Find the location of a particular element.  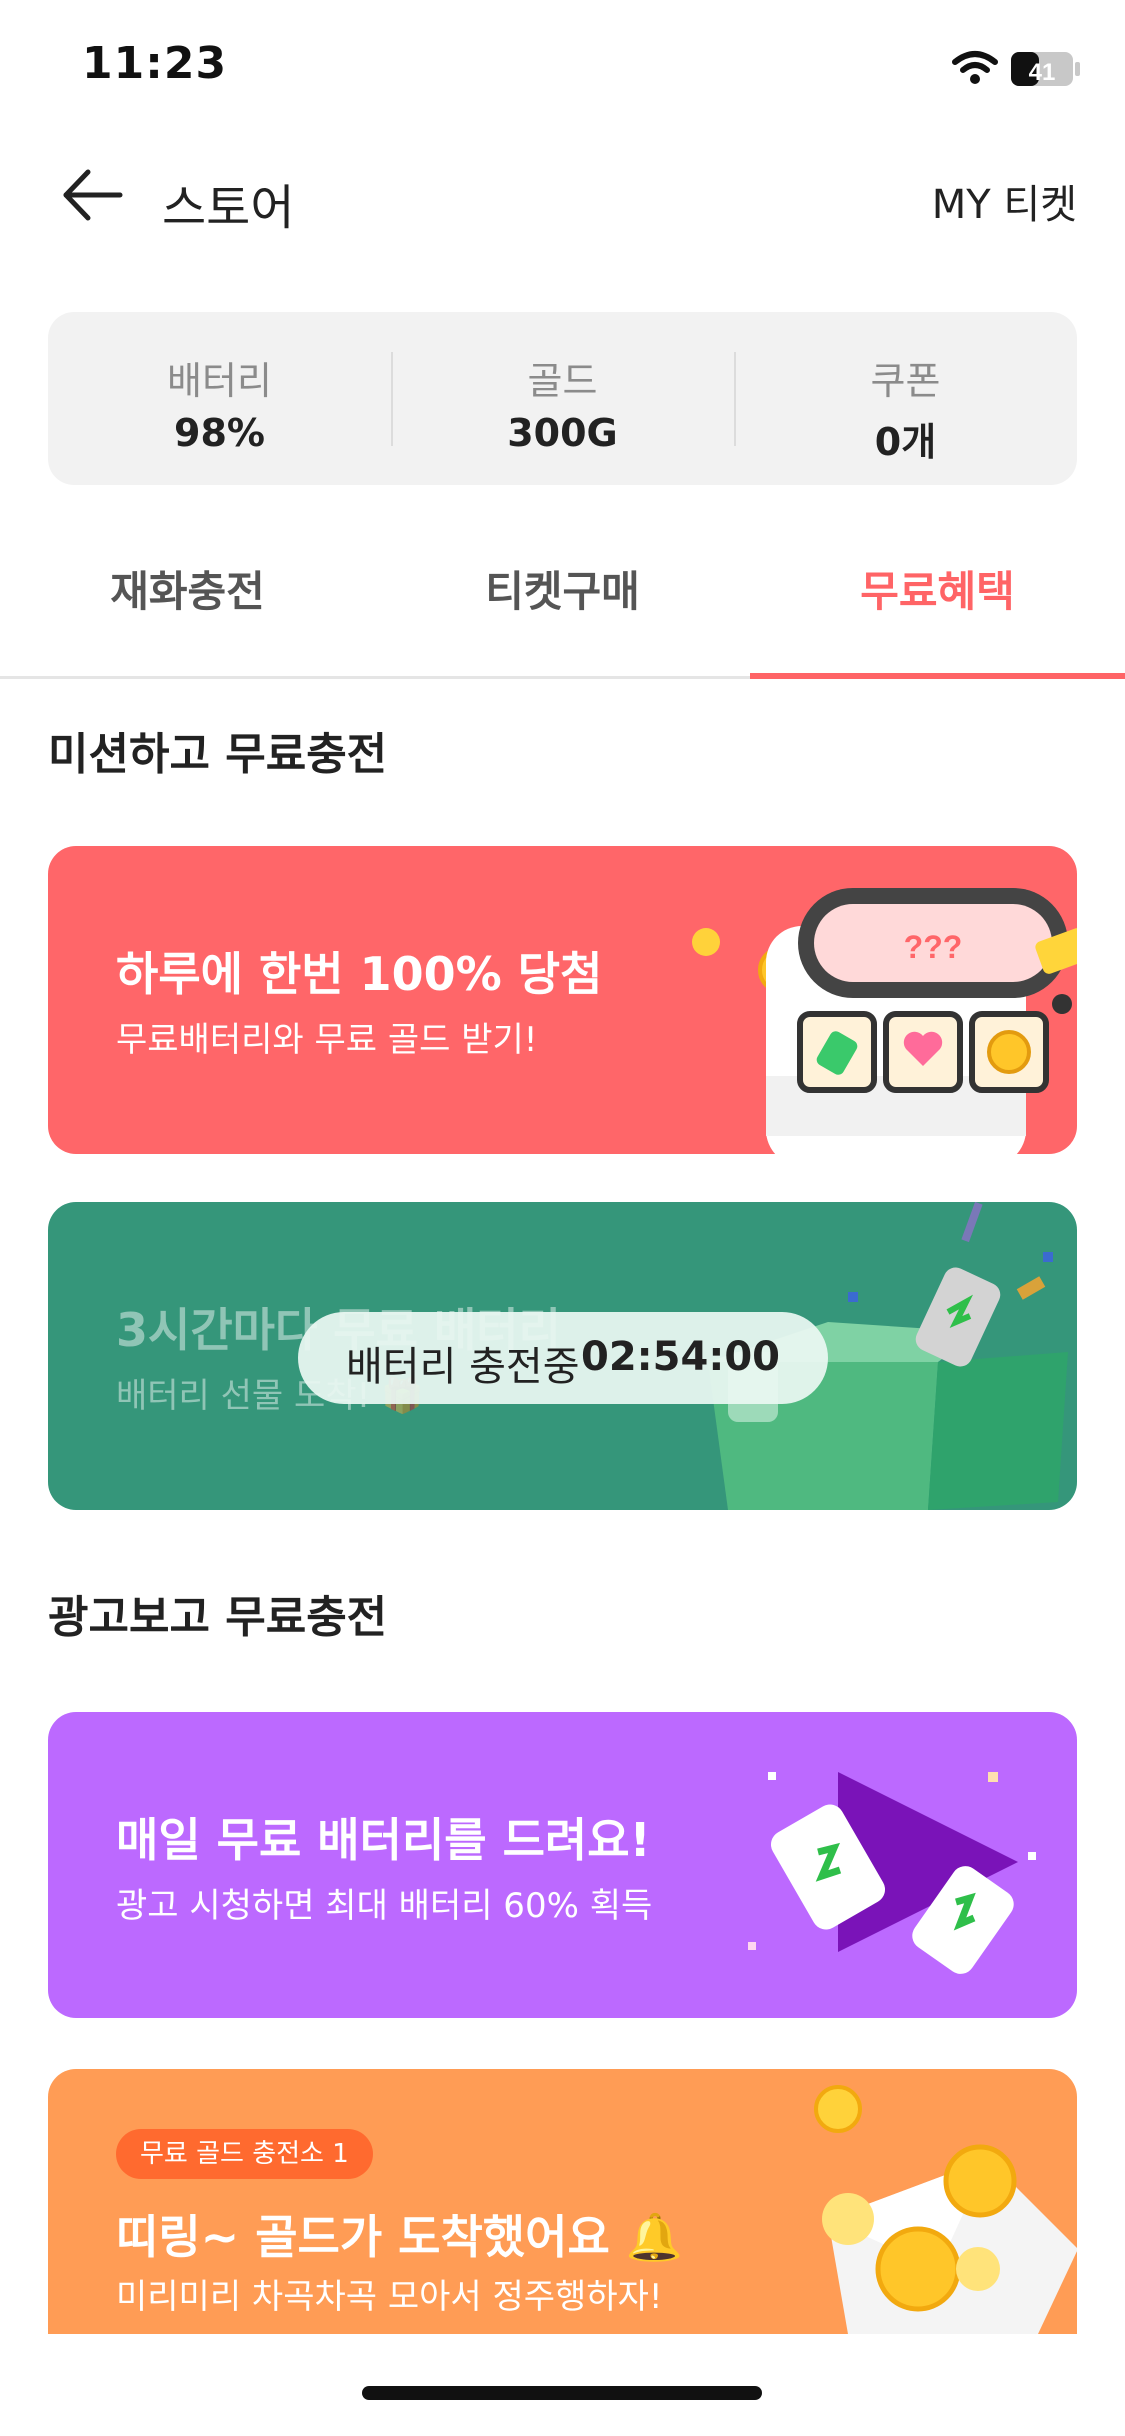

home-indicator is located at coordinates (562, 2393).